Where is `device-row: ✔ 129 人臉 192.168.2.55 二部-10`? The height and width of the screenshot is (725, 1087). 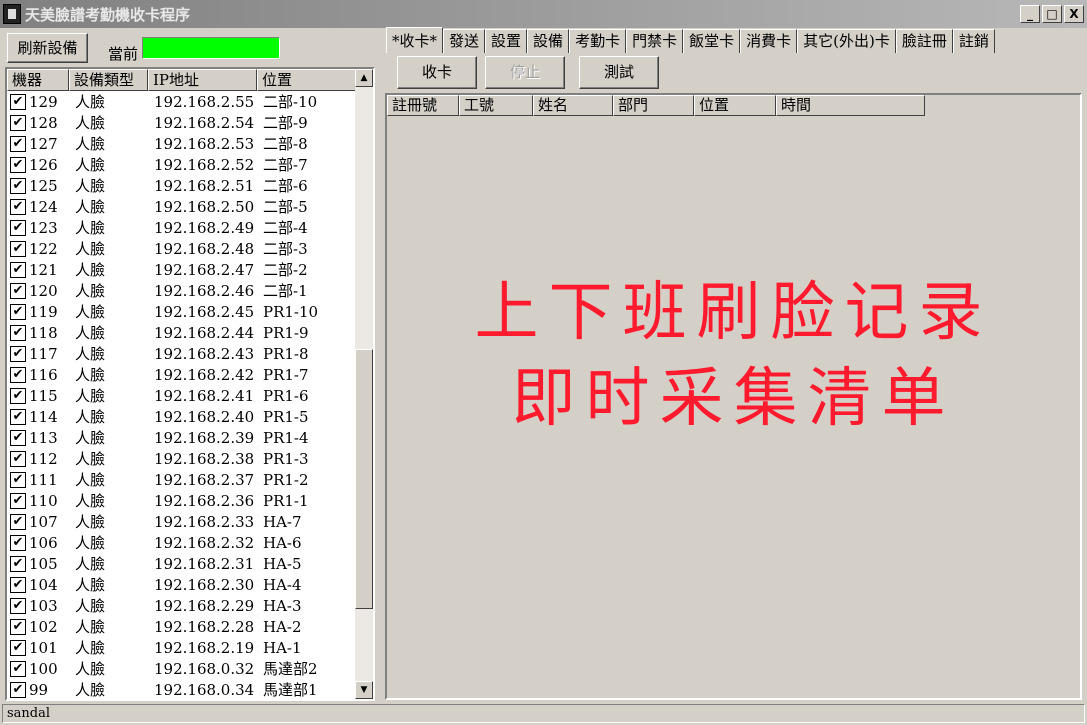
device-row: ✔ 129 人臉 192.168.2.55 二部-10 is located at coordinates (182, 101).